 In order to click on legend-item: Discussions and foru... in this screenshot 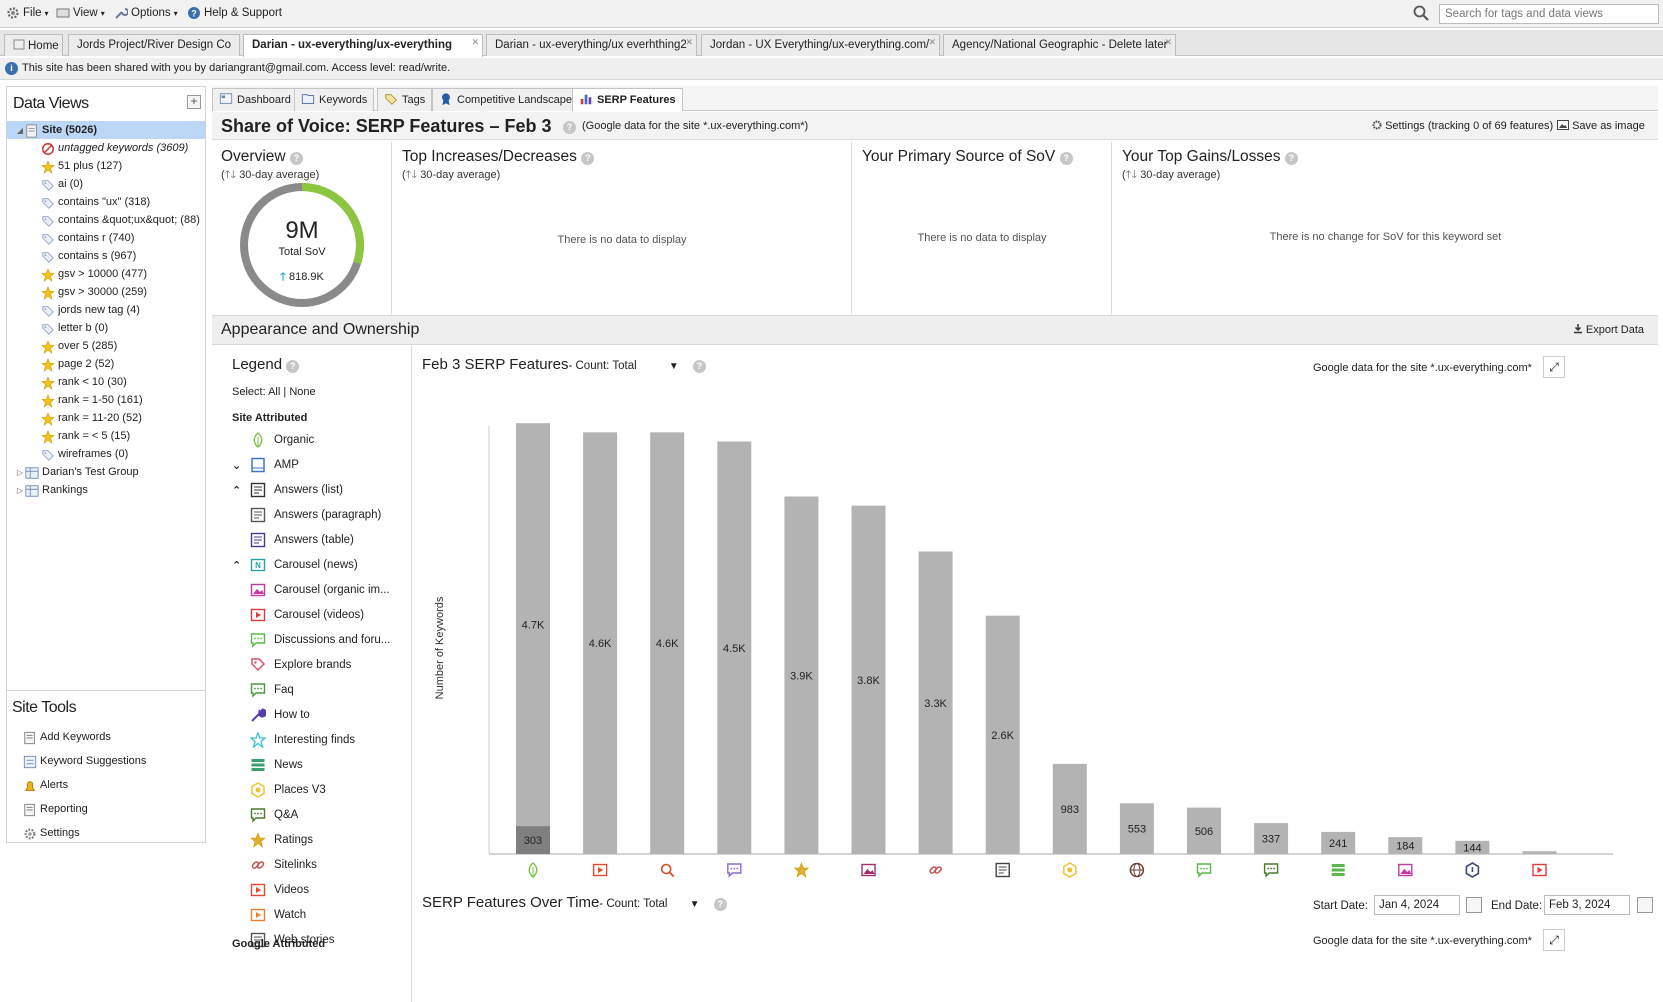, I will do `click(319, 640)`.